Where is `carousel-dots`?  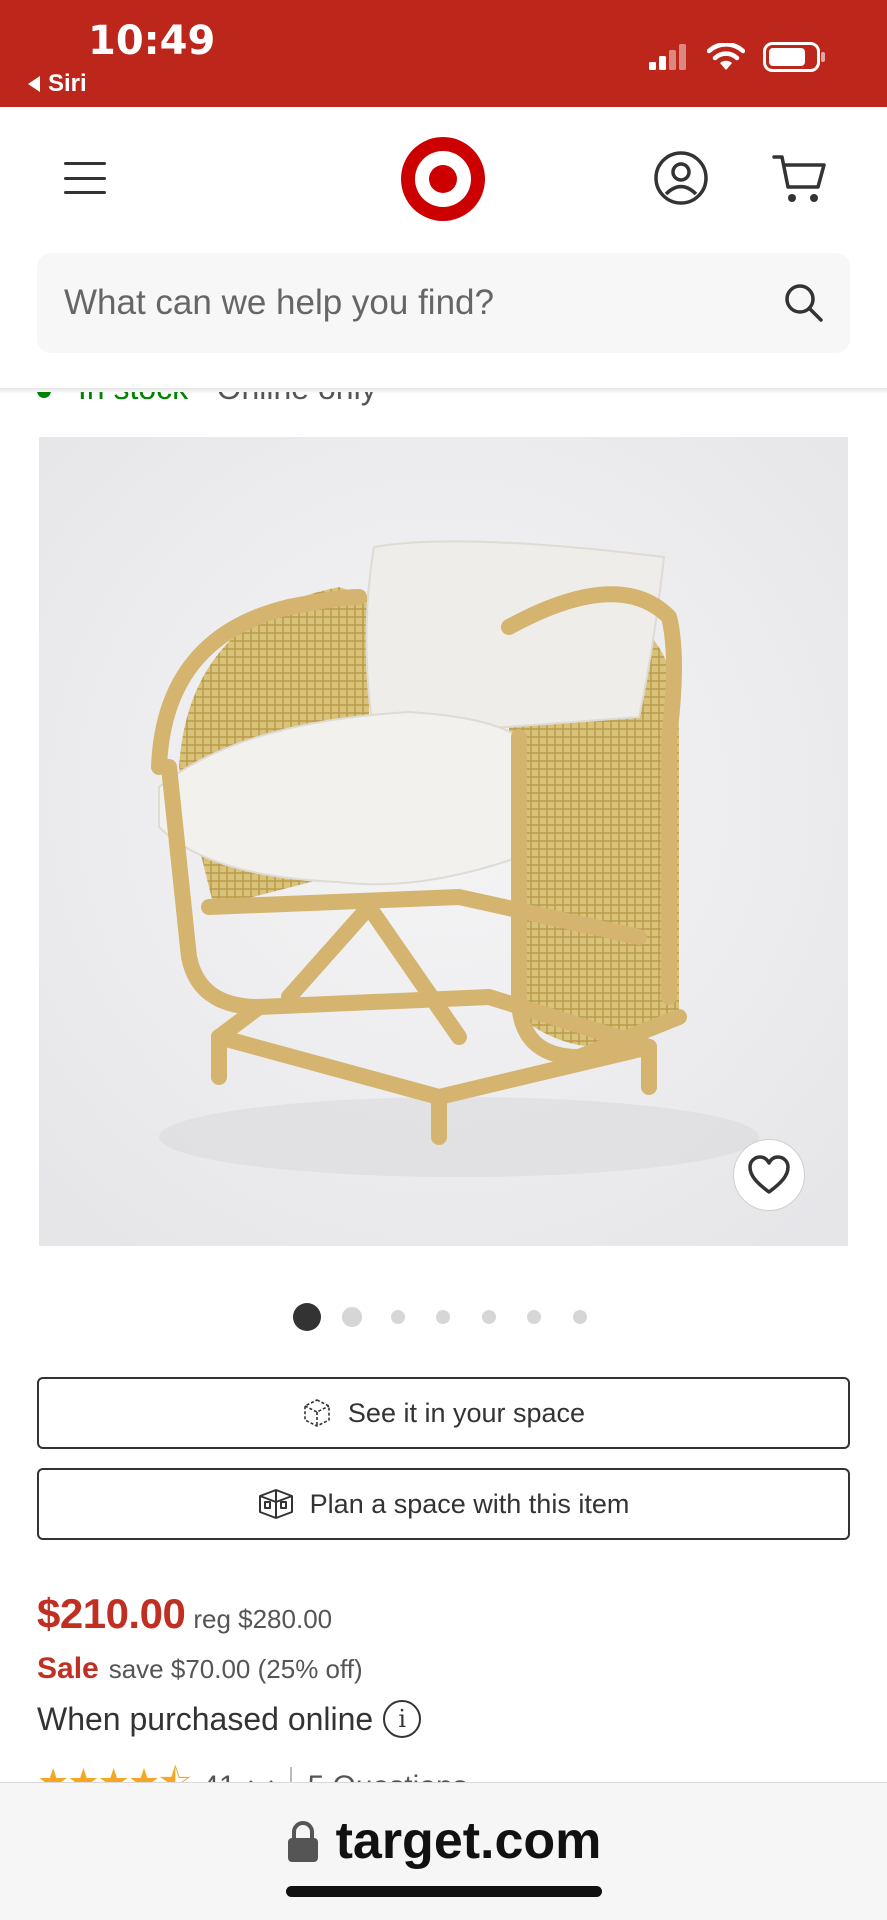 carousel-dots is located at coordinates (443, 1318).